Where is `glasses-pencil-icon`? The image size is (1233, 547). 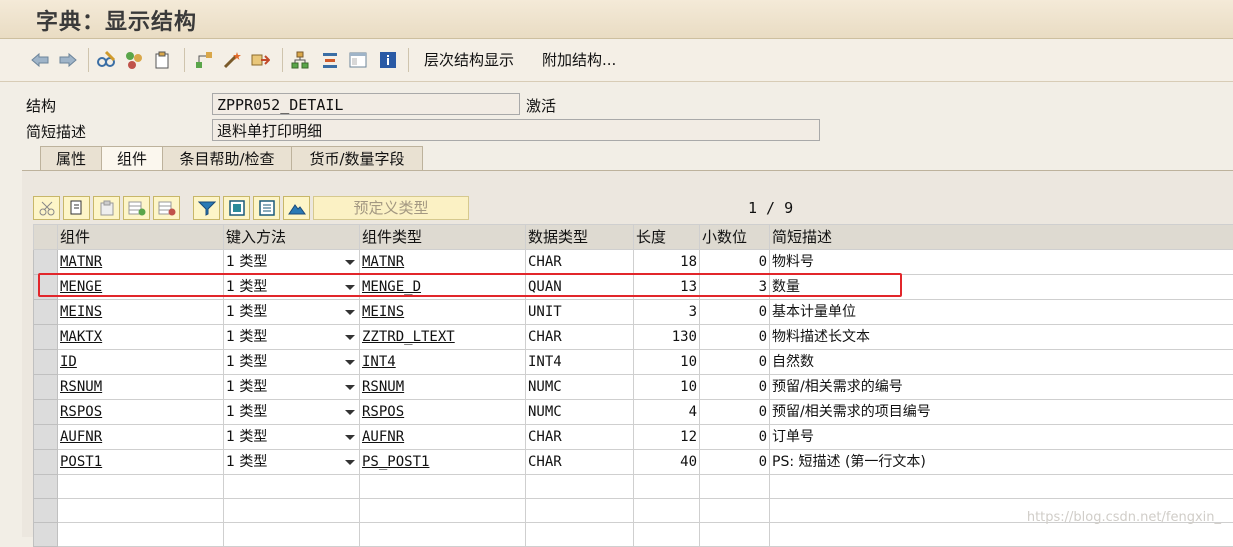
glasses-pencil-icon is located at coordinates (106, 60).